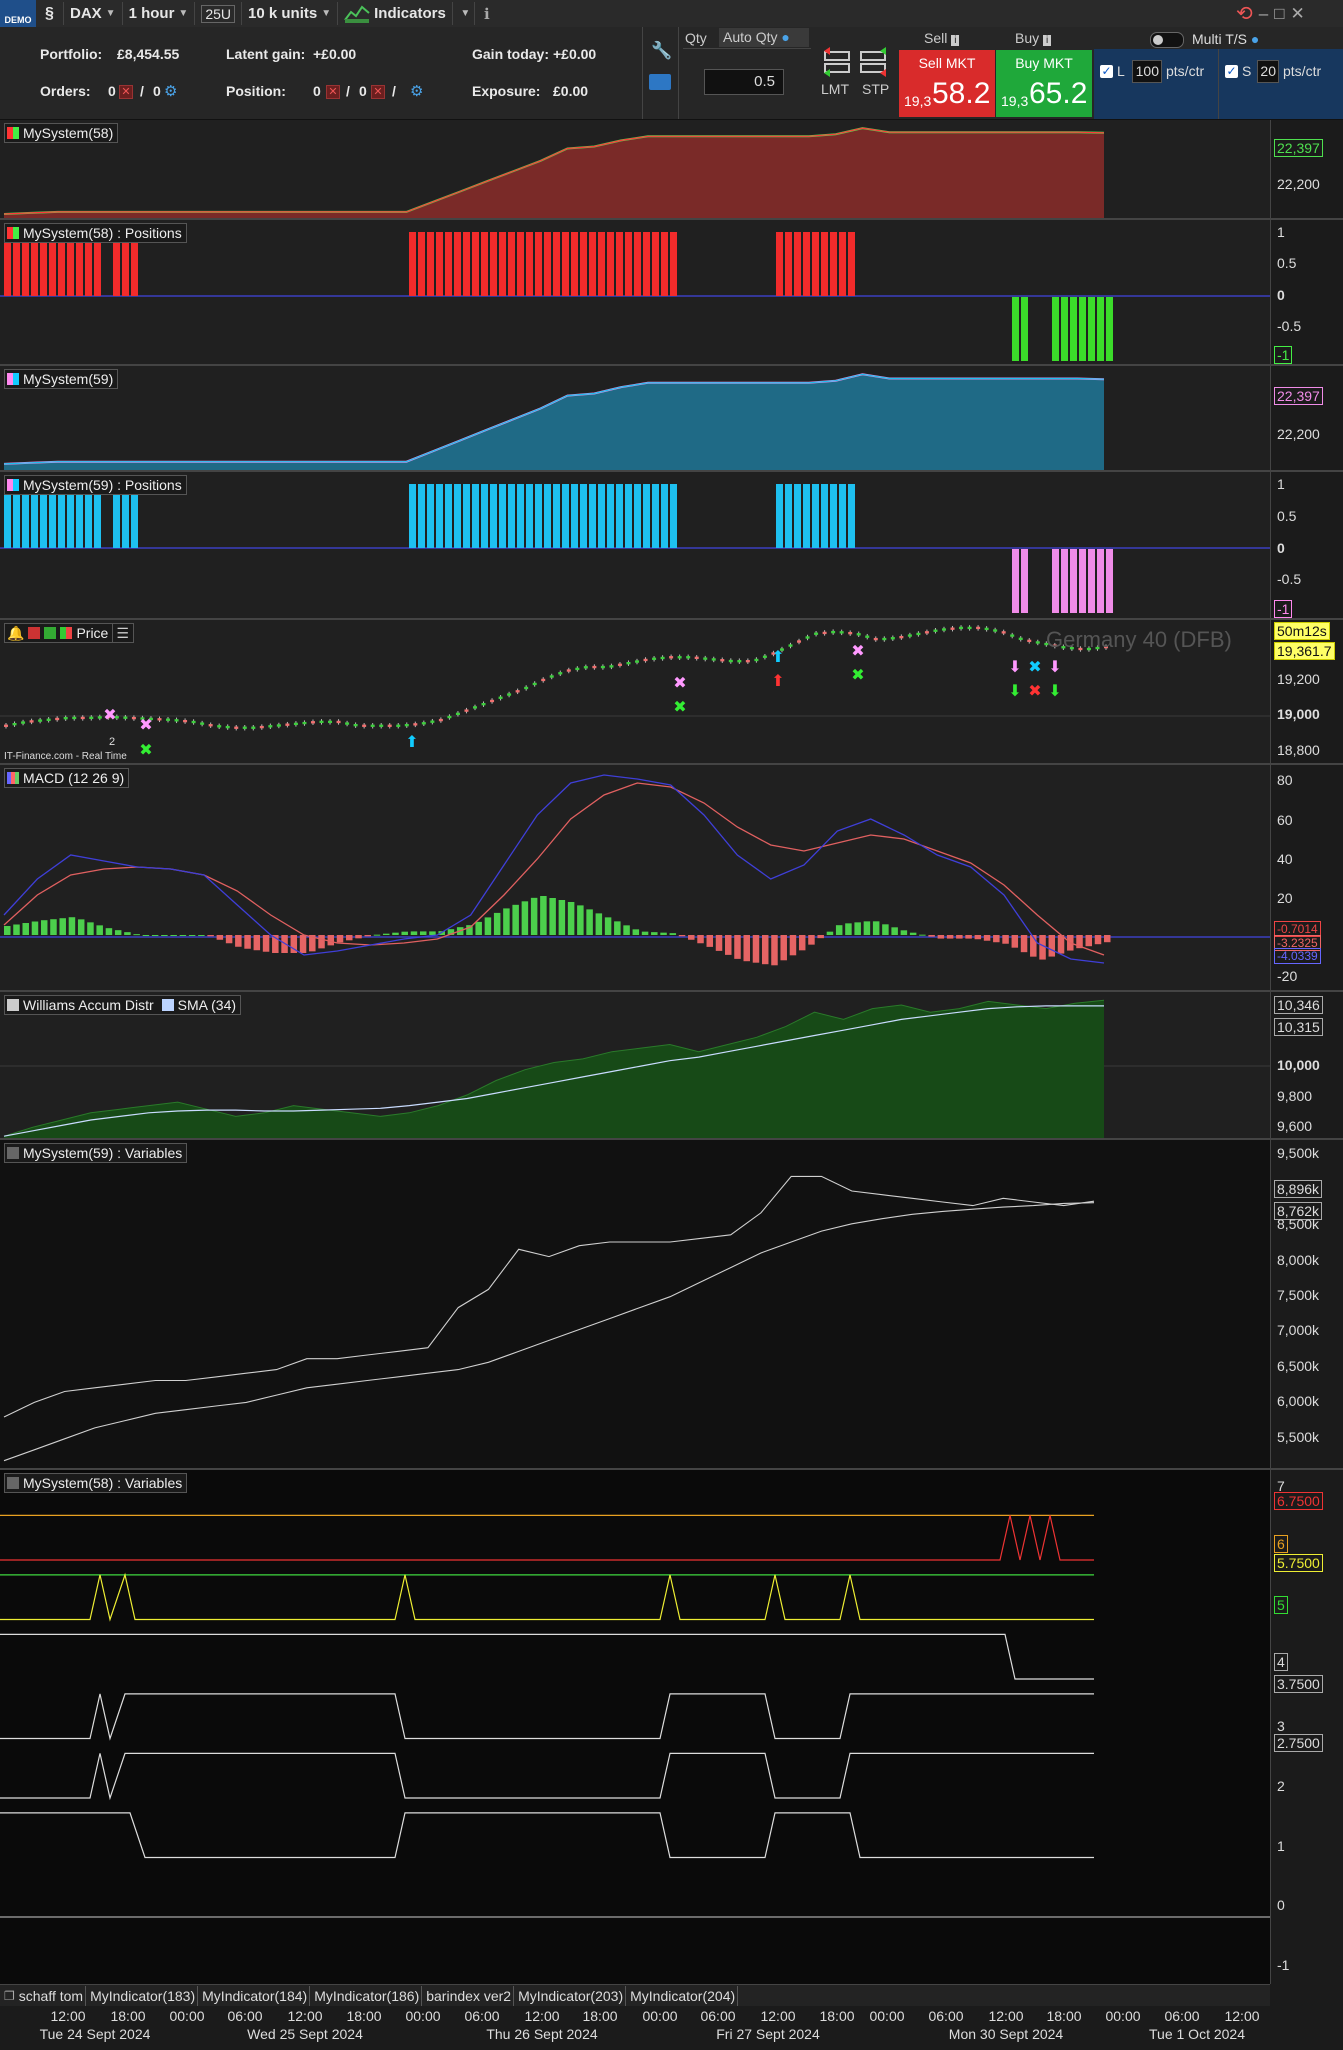 This screenshot has width=1343, height=2050. What do you see at coordinates (1244, 13) in the screenshot?
I see `sync-icon: ⟲` at bounding box center [1244, 13].